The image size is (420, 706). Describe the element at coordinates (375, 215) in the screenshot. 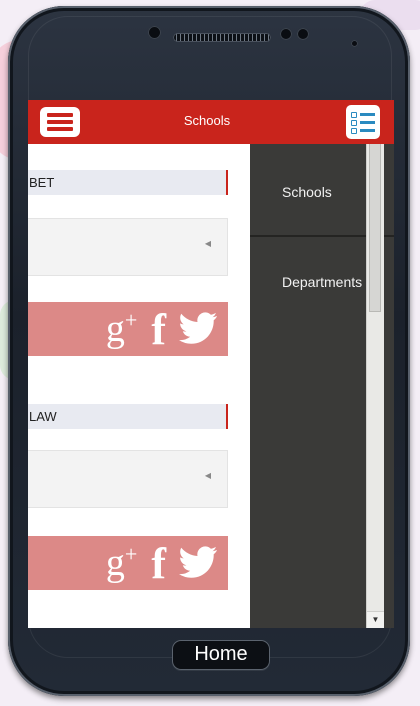

I see `scrollbar-thumb` at that location.